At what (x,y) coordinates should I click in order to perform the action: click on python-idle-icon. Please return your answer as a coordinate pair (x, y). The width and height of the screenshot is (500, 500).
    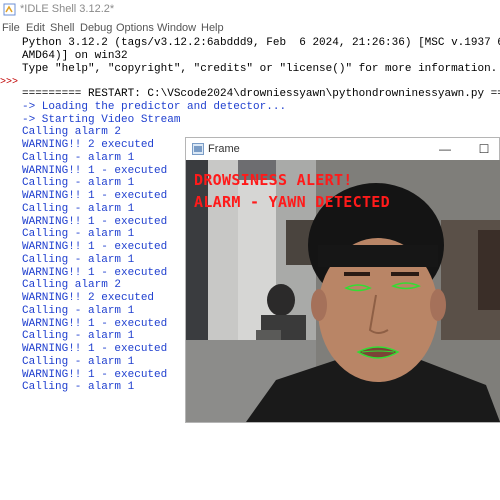
    Looking at the image, I should click on (9, 9).